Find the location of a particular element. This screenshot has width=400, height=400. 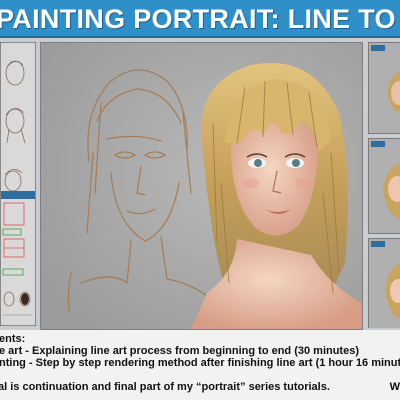

sketch-steps-icon is located at coordinates (18, 184).